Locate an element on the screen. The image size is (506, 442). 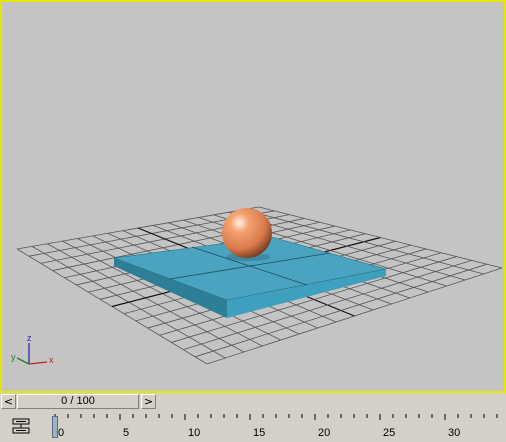
frame-tick-label: 15 is located at coordinates (259, 433).